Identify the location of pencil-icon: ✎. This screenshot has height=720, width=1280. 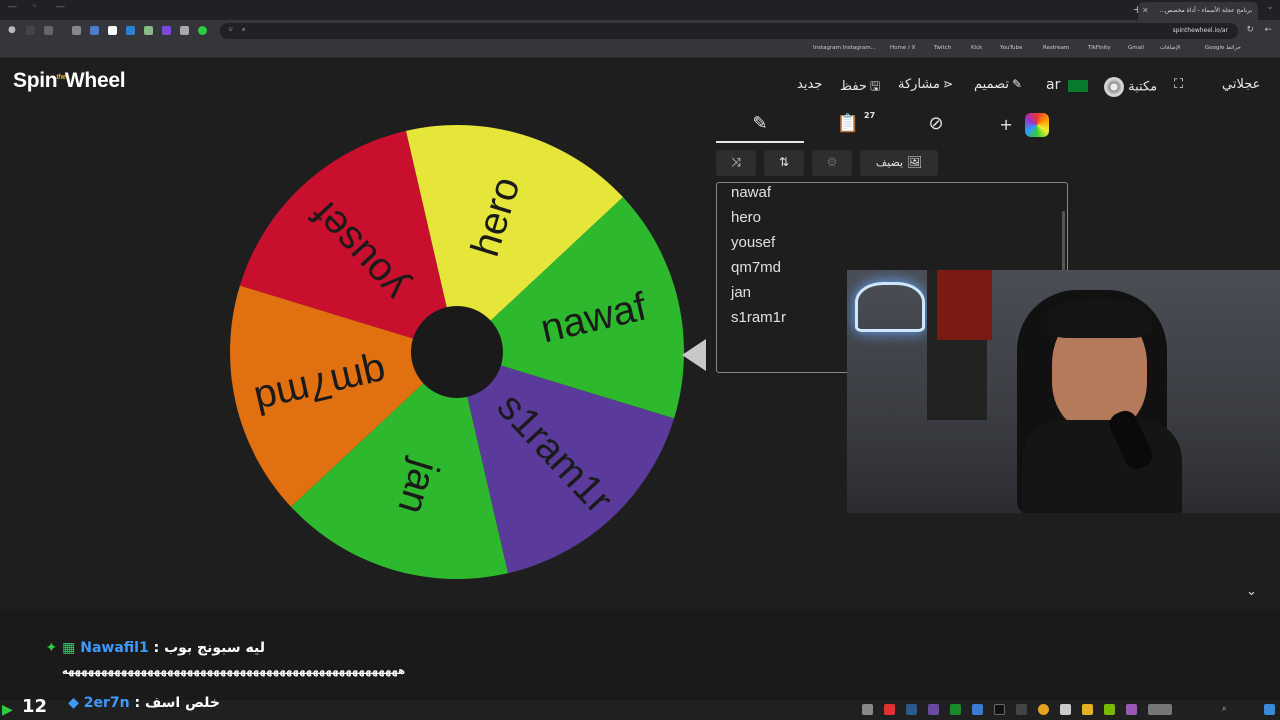
(1017, 84).